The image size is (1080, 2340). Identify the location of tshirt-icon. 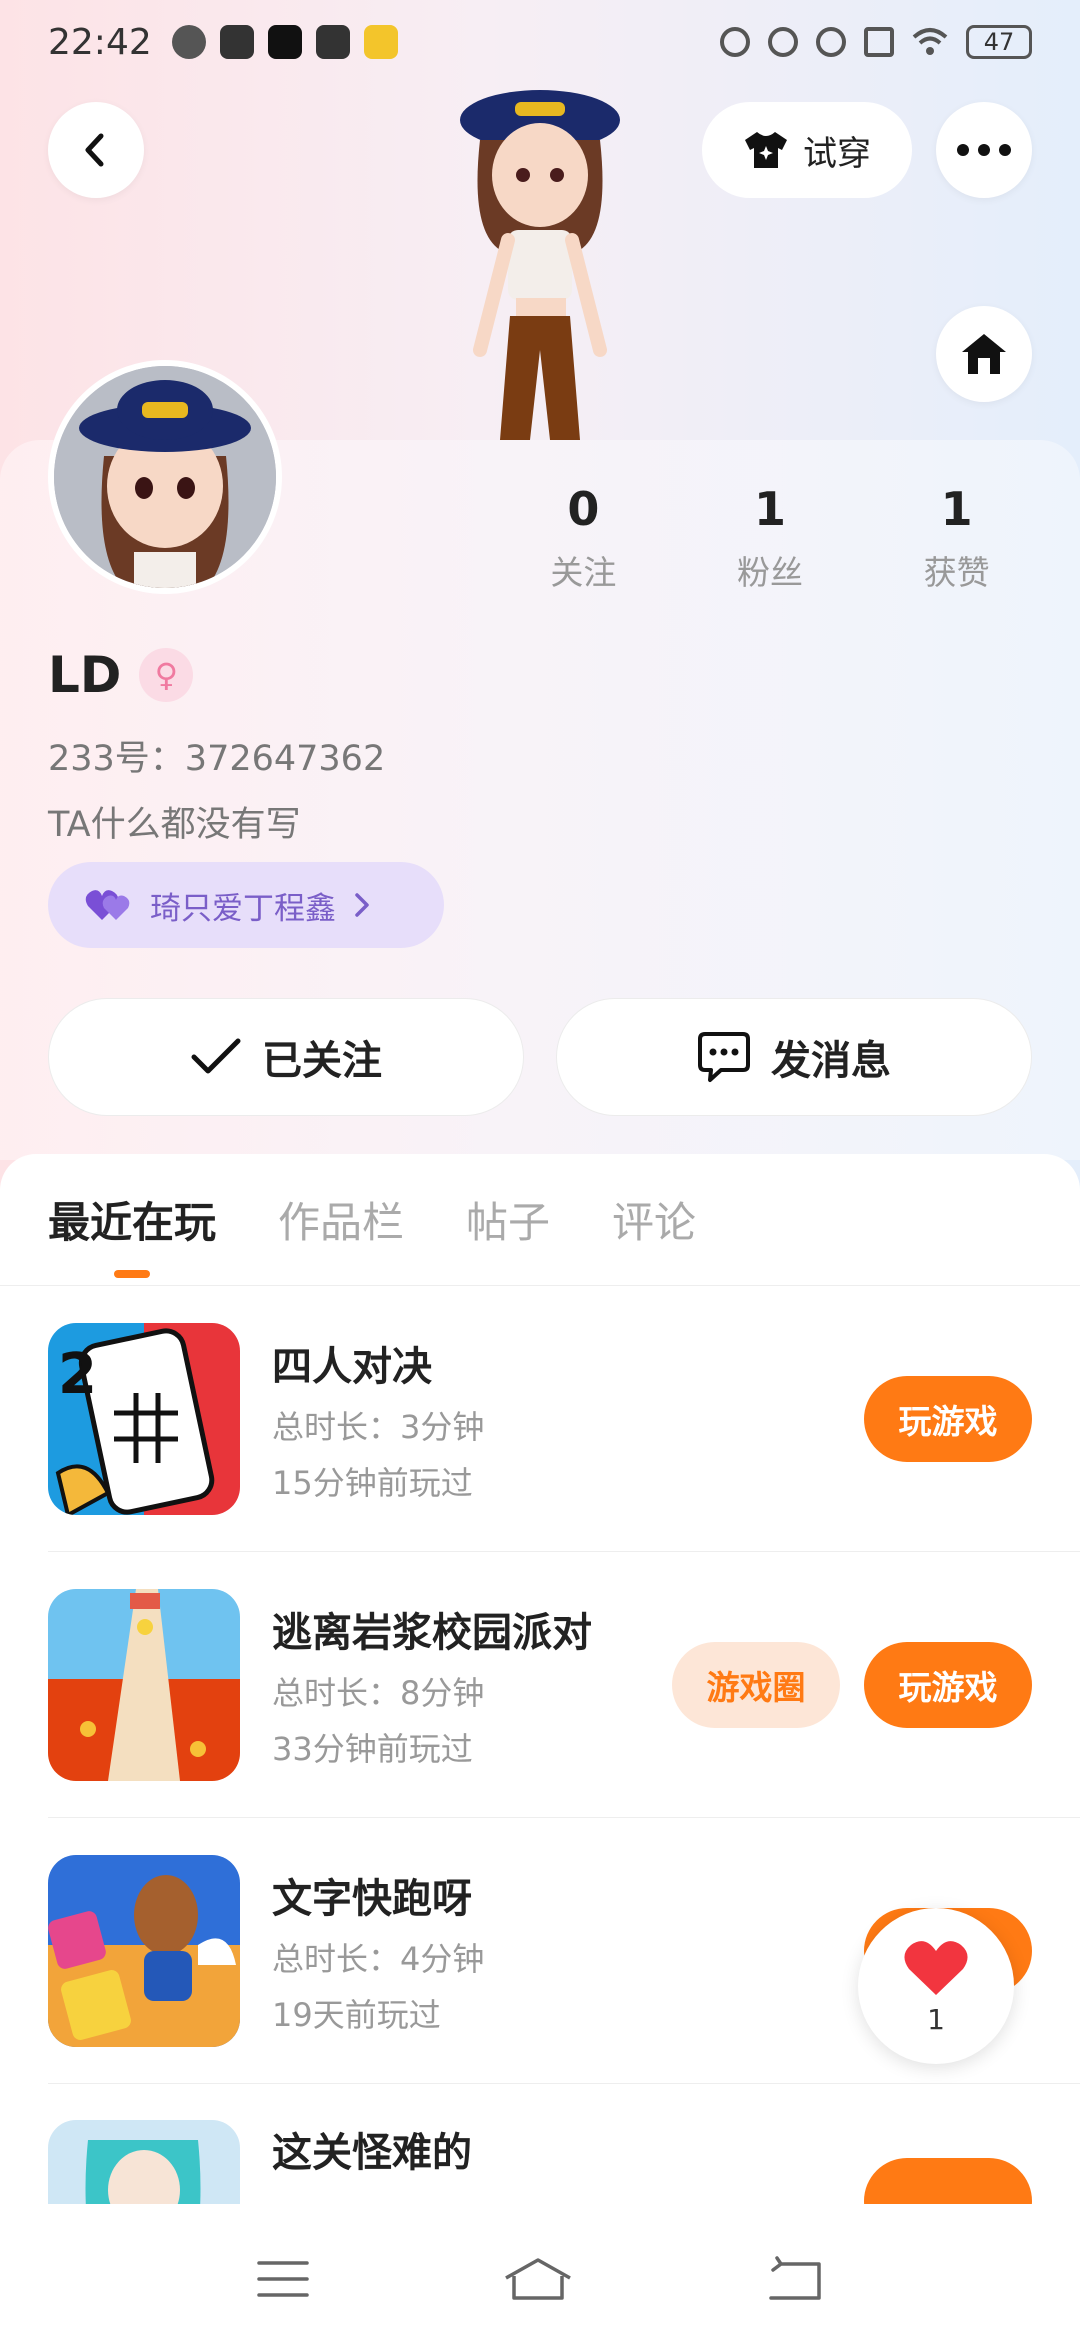
(766, 150).